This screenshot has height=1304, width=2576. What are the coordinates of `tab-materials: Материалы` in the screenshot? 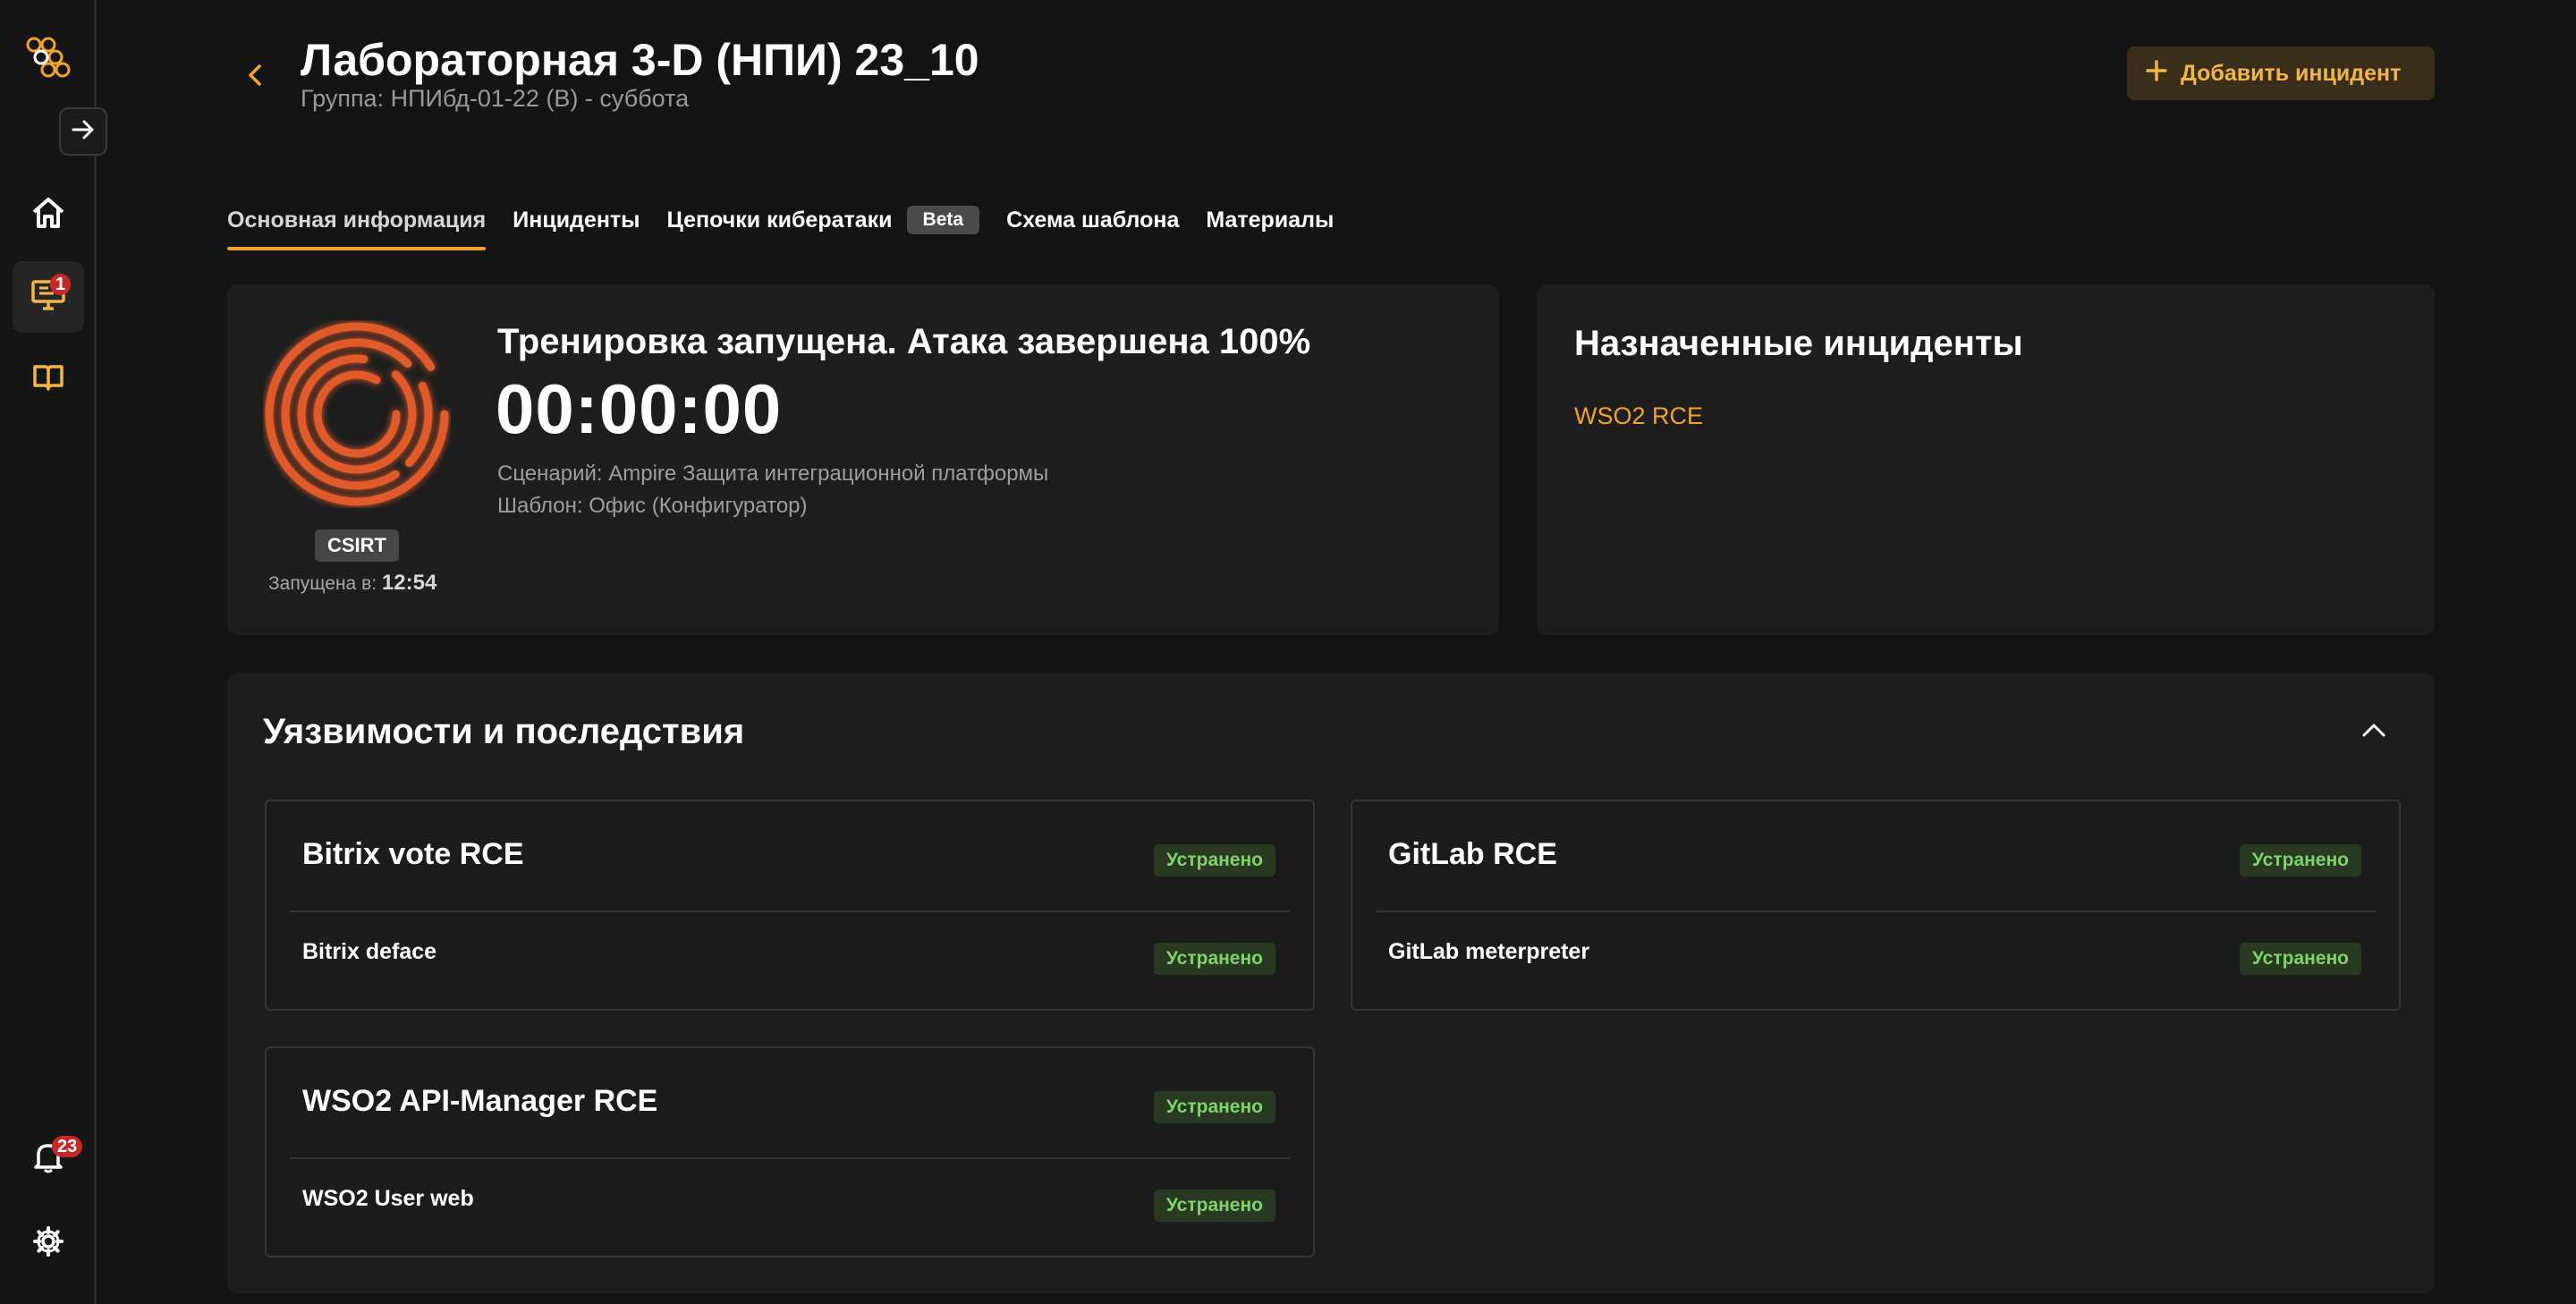 It's located at (1270, 220).